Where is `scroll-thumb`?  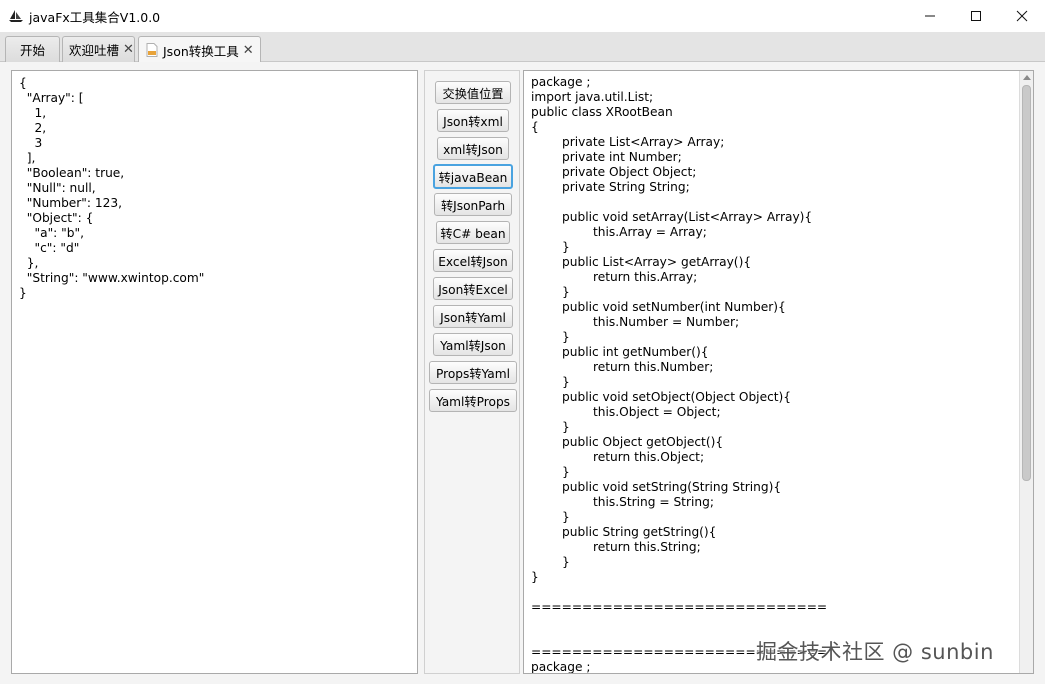 scroll-thumb is located at coordinates (1026, 283).